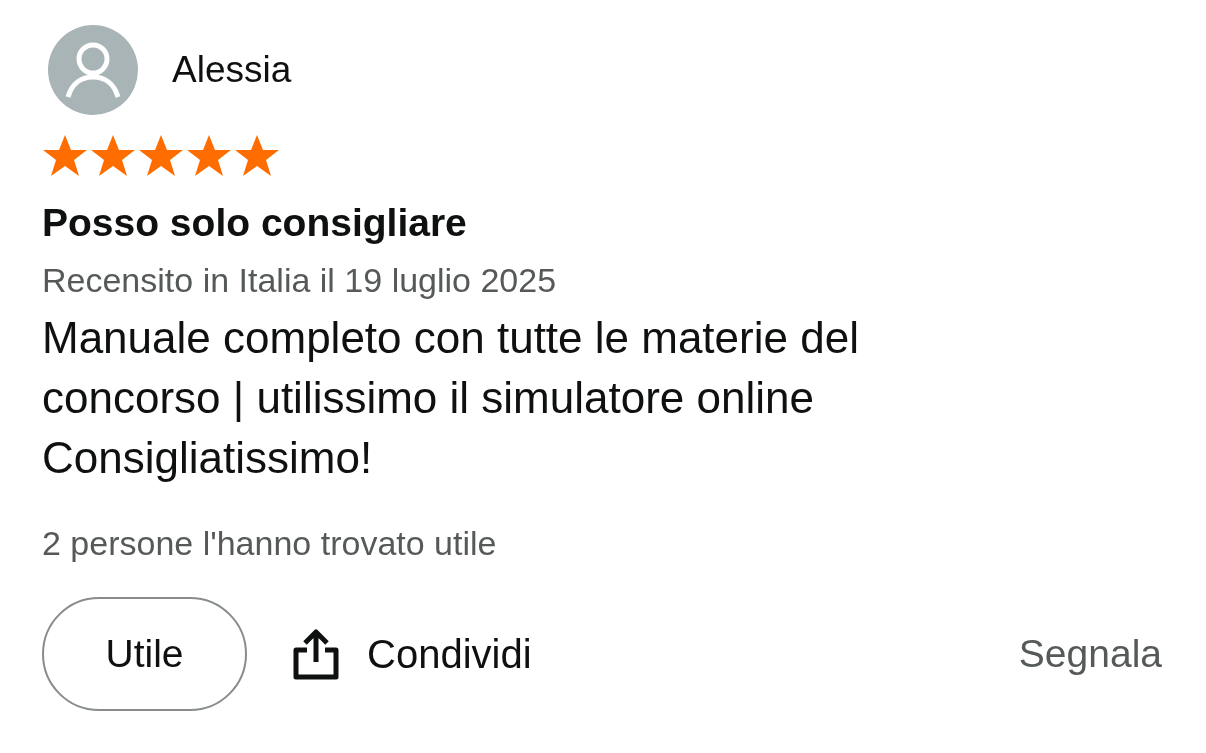 This screenshot has height=753, width=1206. Describe the element at coordinates (93, 70) in the screenshot. I see `avatar-icon` at that location.